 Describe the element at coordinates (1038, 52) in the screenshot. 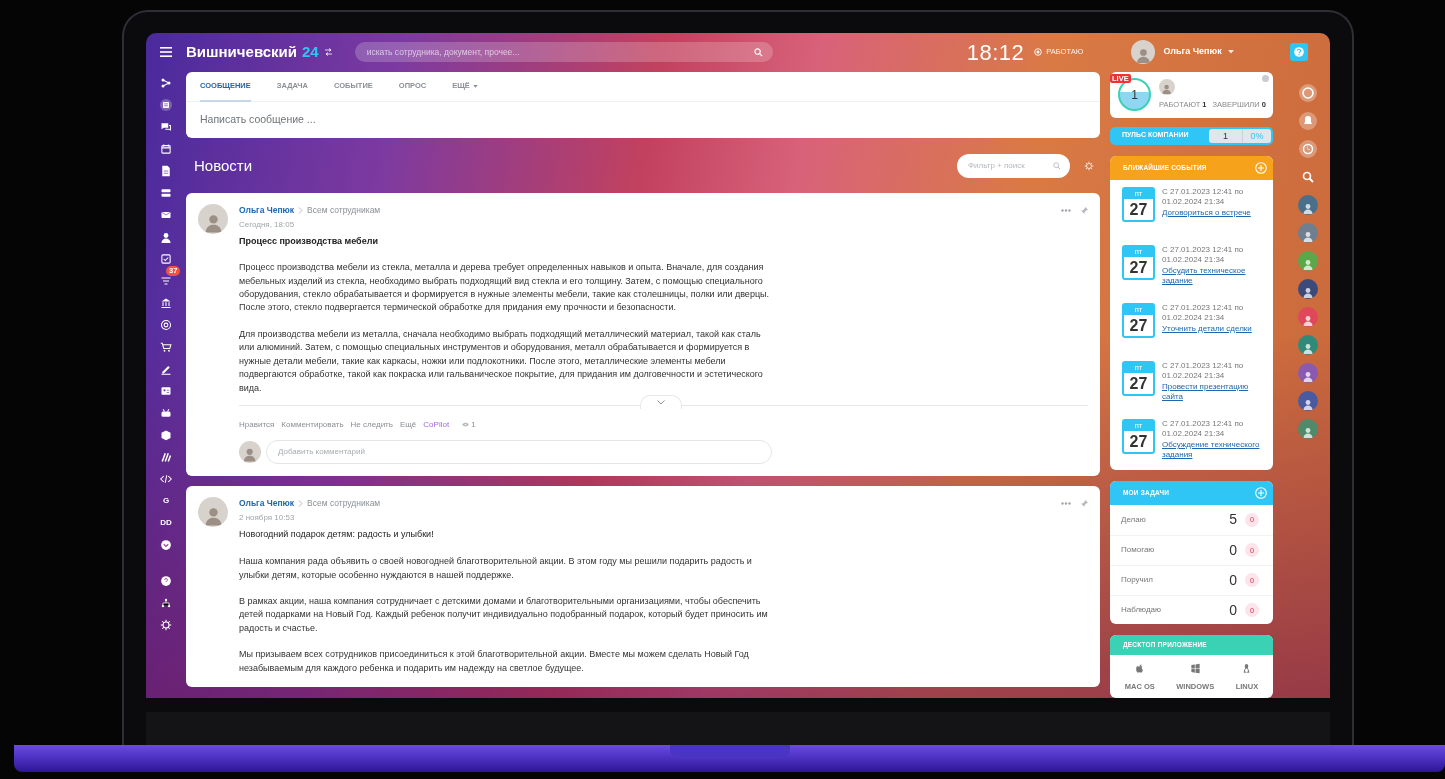

I see `record-icon` at that location.